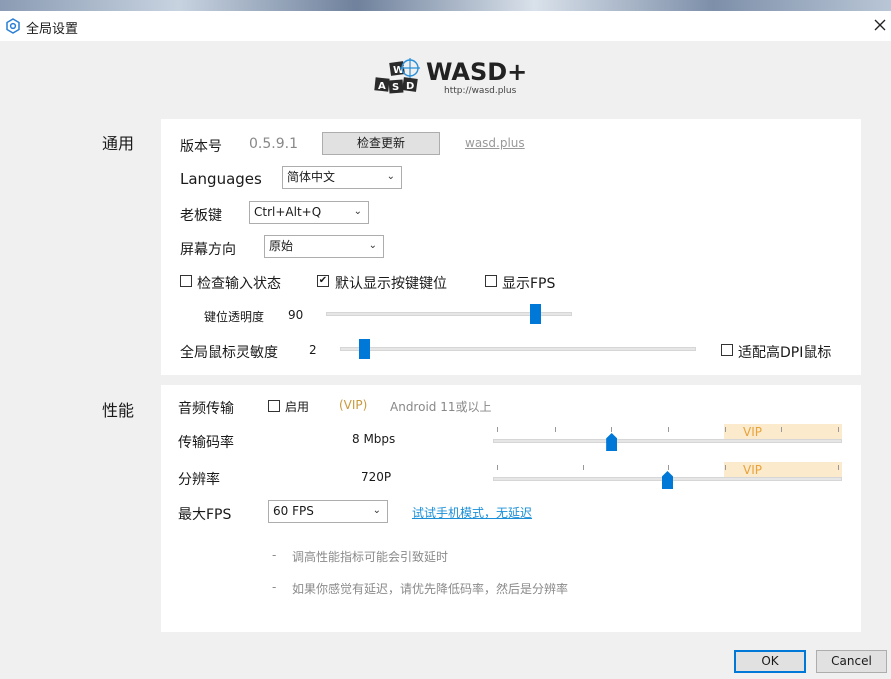  What do you see at coordinates (206, 409) in the screenshot?
I see `audio-label: 音频传输` at bounding box center [206, 409].